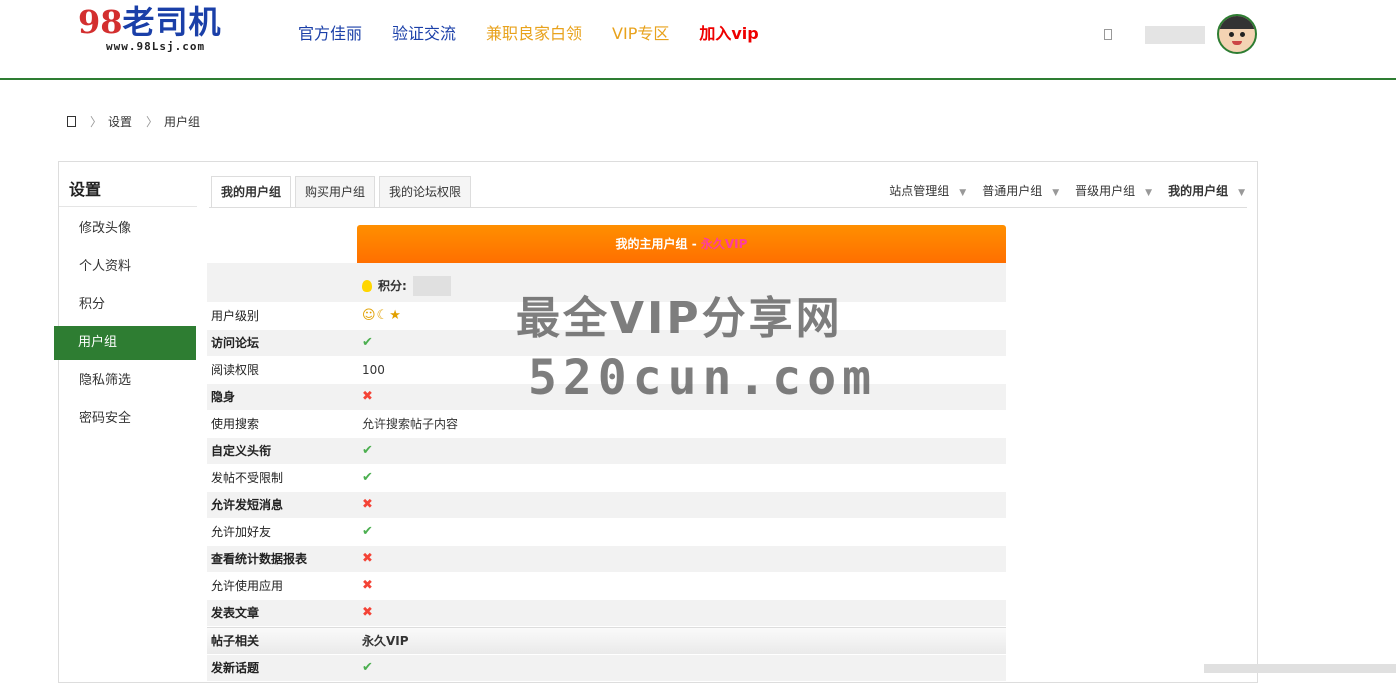  What do you see at coordinates (534, 34) in the screenshot?
I see `nav-parttime: 兼职良家白领` at bounding box center [534, 34].